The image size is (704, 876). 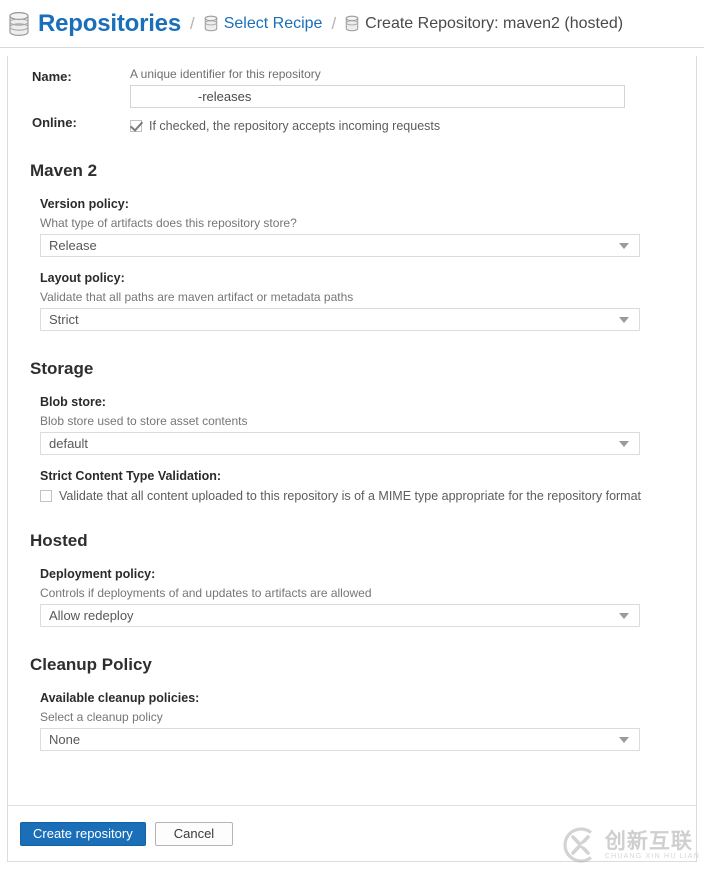 What do you see at coordinates (64, 170) in the screenshot?
I see `section-title-maven2: Maven 2` at bounding box center [64, 170].